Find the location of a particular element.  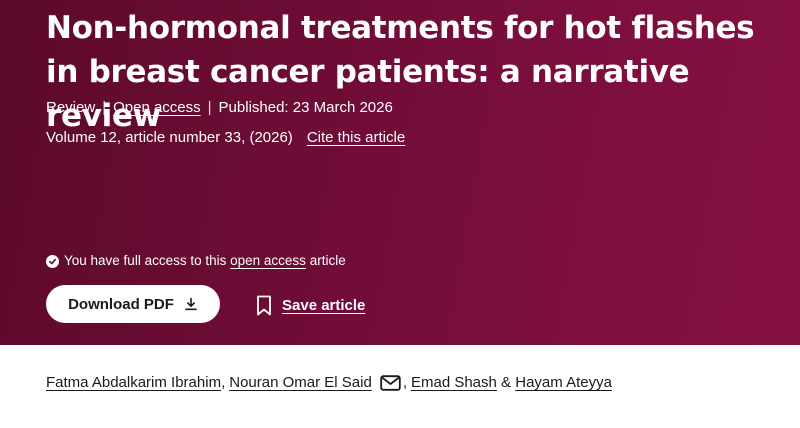

author-link: Hayam Ateyya is located at coordinates (563, 383).